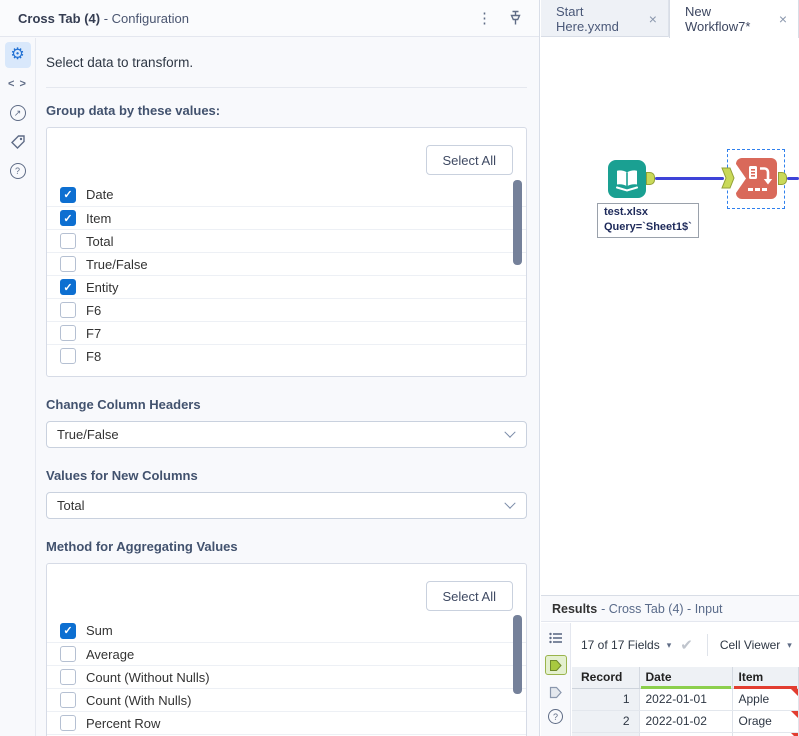  Describe the element at coordinates (142, 546) in the screenshot. I see `aggregation-method-label: Method for Aggregating Values` at that location.